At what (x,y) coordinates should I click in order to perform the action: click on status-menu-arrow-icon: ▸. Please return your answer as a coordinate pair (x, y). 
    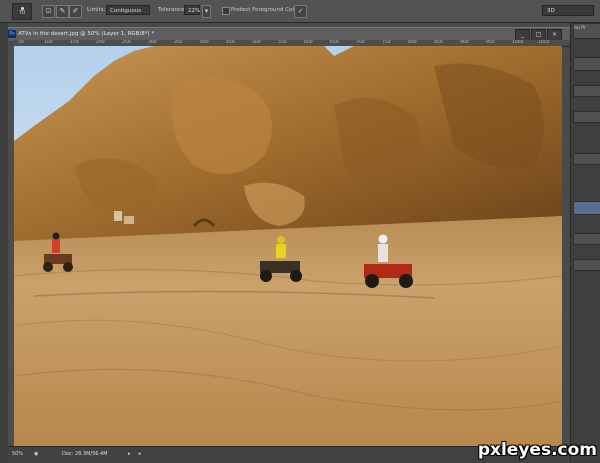
    Looking at the image, I should click on (129, 454).